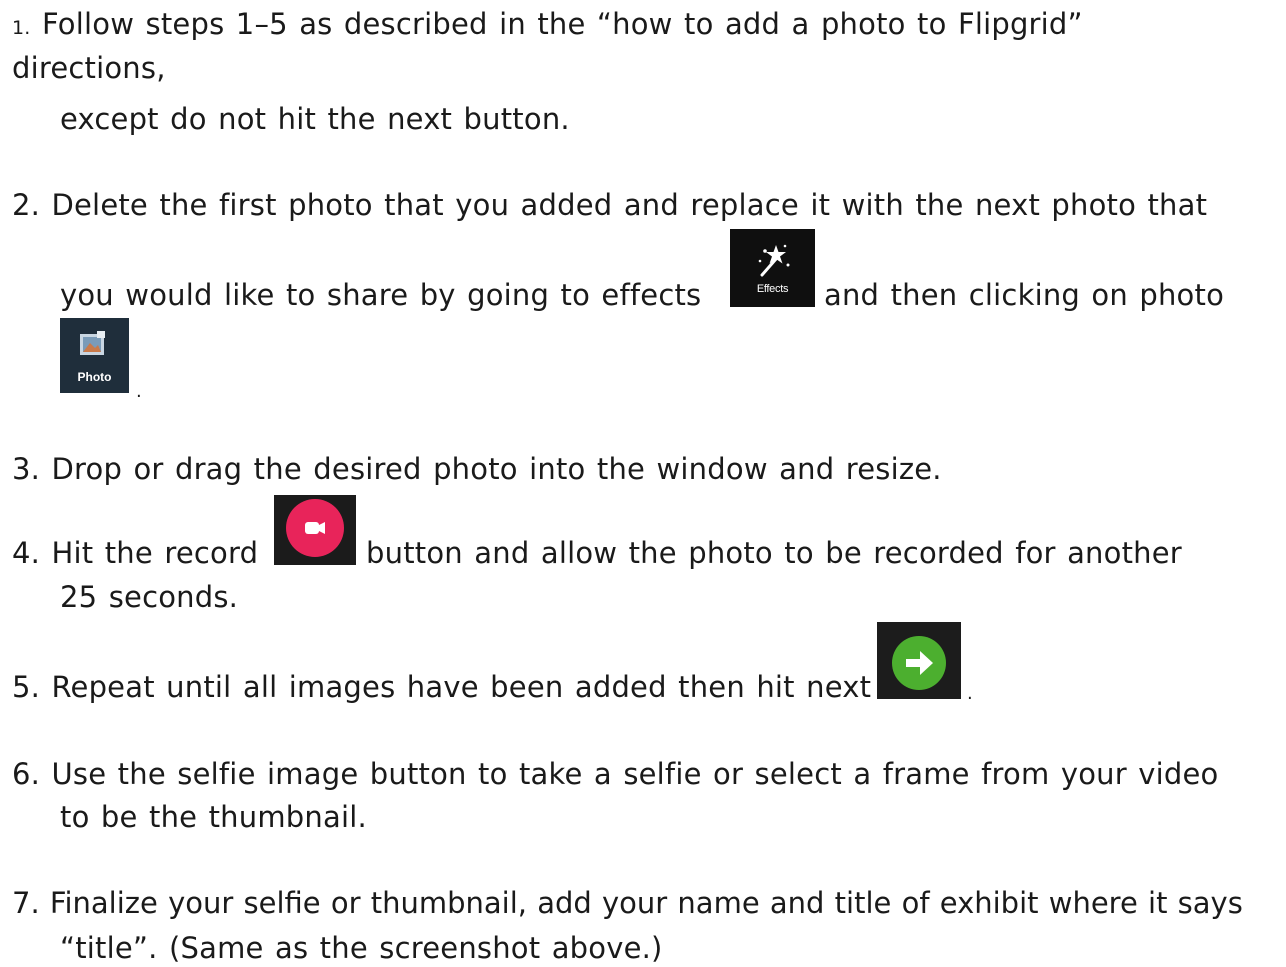  I want to click on photo-label: Photo, so click(94, 377).